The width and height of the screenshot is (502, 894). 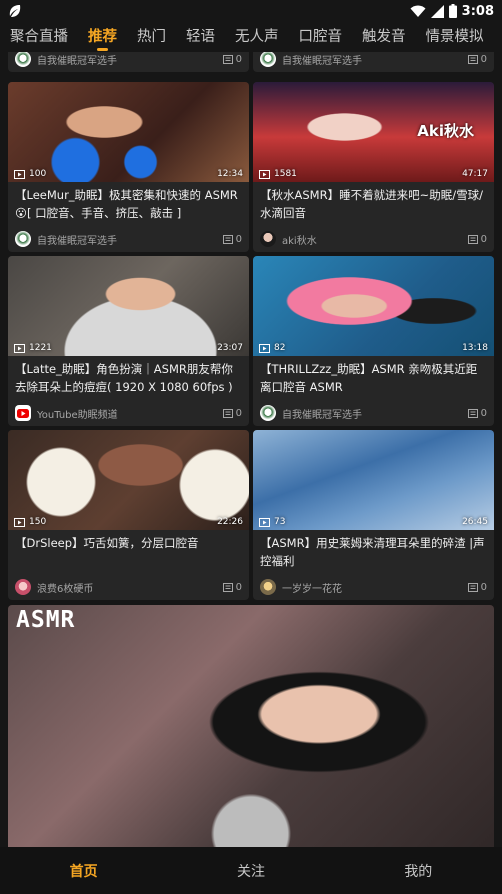 I want to click on card-footer: 浪费6枚硬币 0, so click(x=128, y=587).